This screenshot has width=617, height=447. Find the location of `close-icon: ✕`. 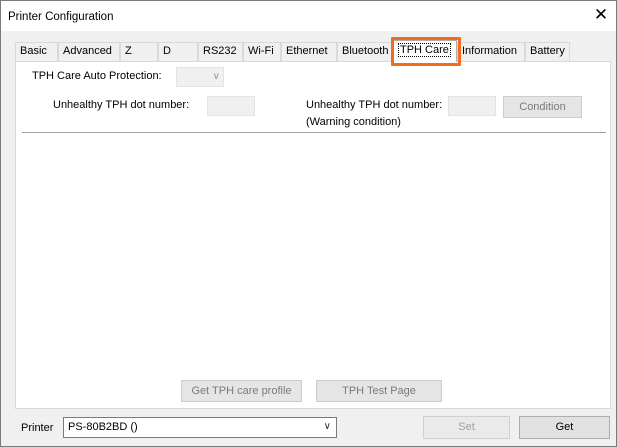

close-icon: ✕ is located at coordinates (601, 16).